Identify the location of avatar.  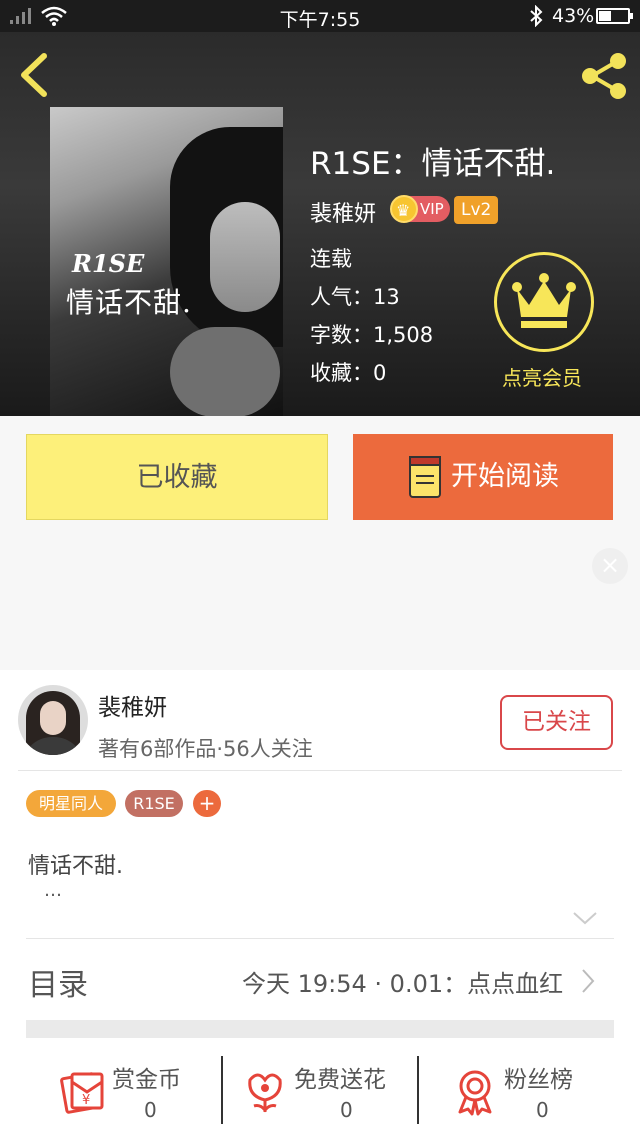
(53, 720).